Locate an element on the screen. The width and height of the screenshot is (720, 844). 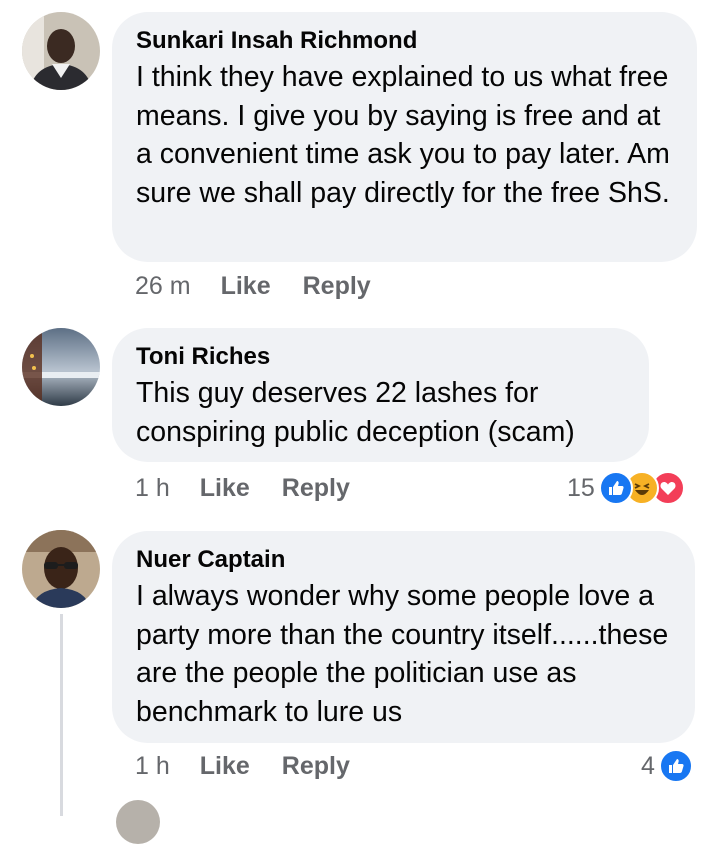
reaction-summary: 4 is located at coordinates (667, 766).